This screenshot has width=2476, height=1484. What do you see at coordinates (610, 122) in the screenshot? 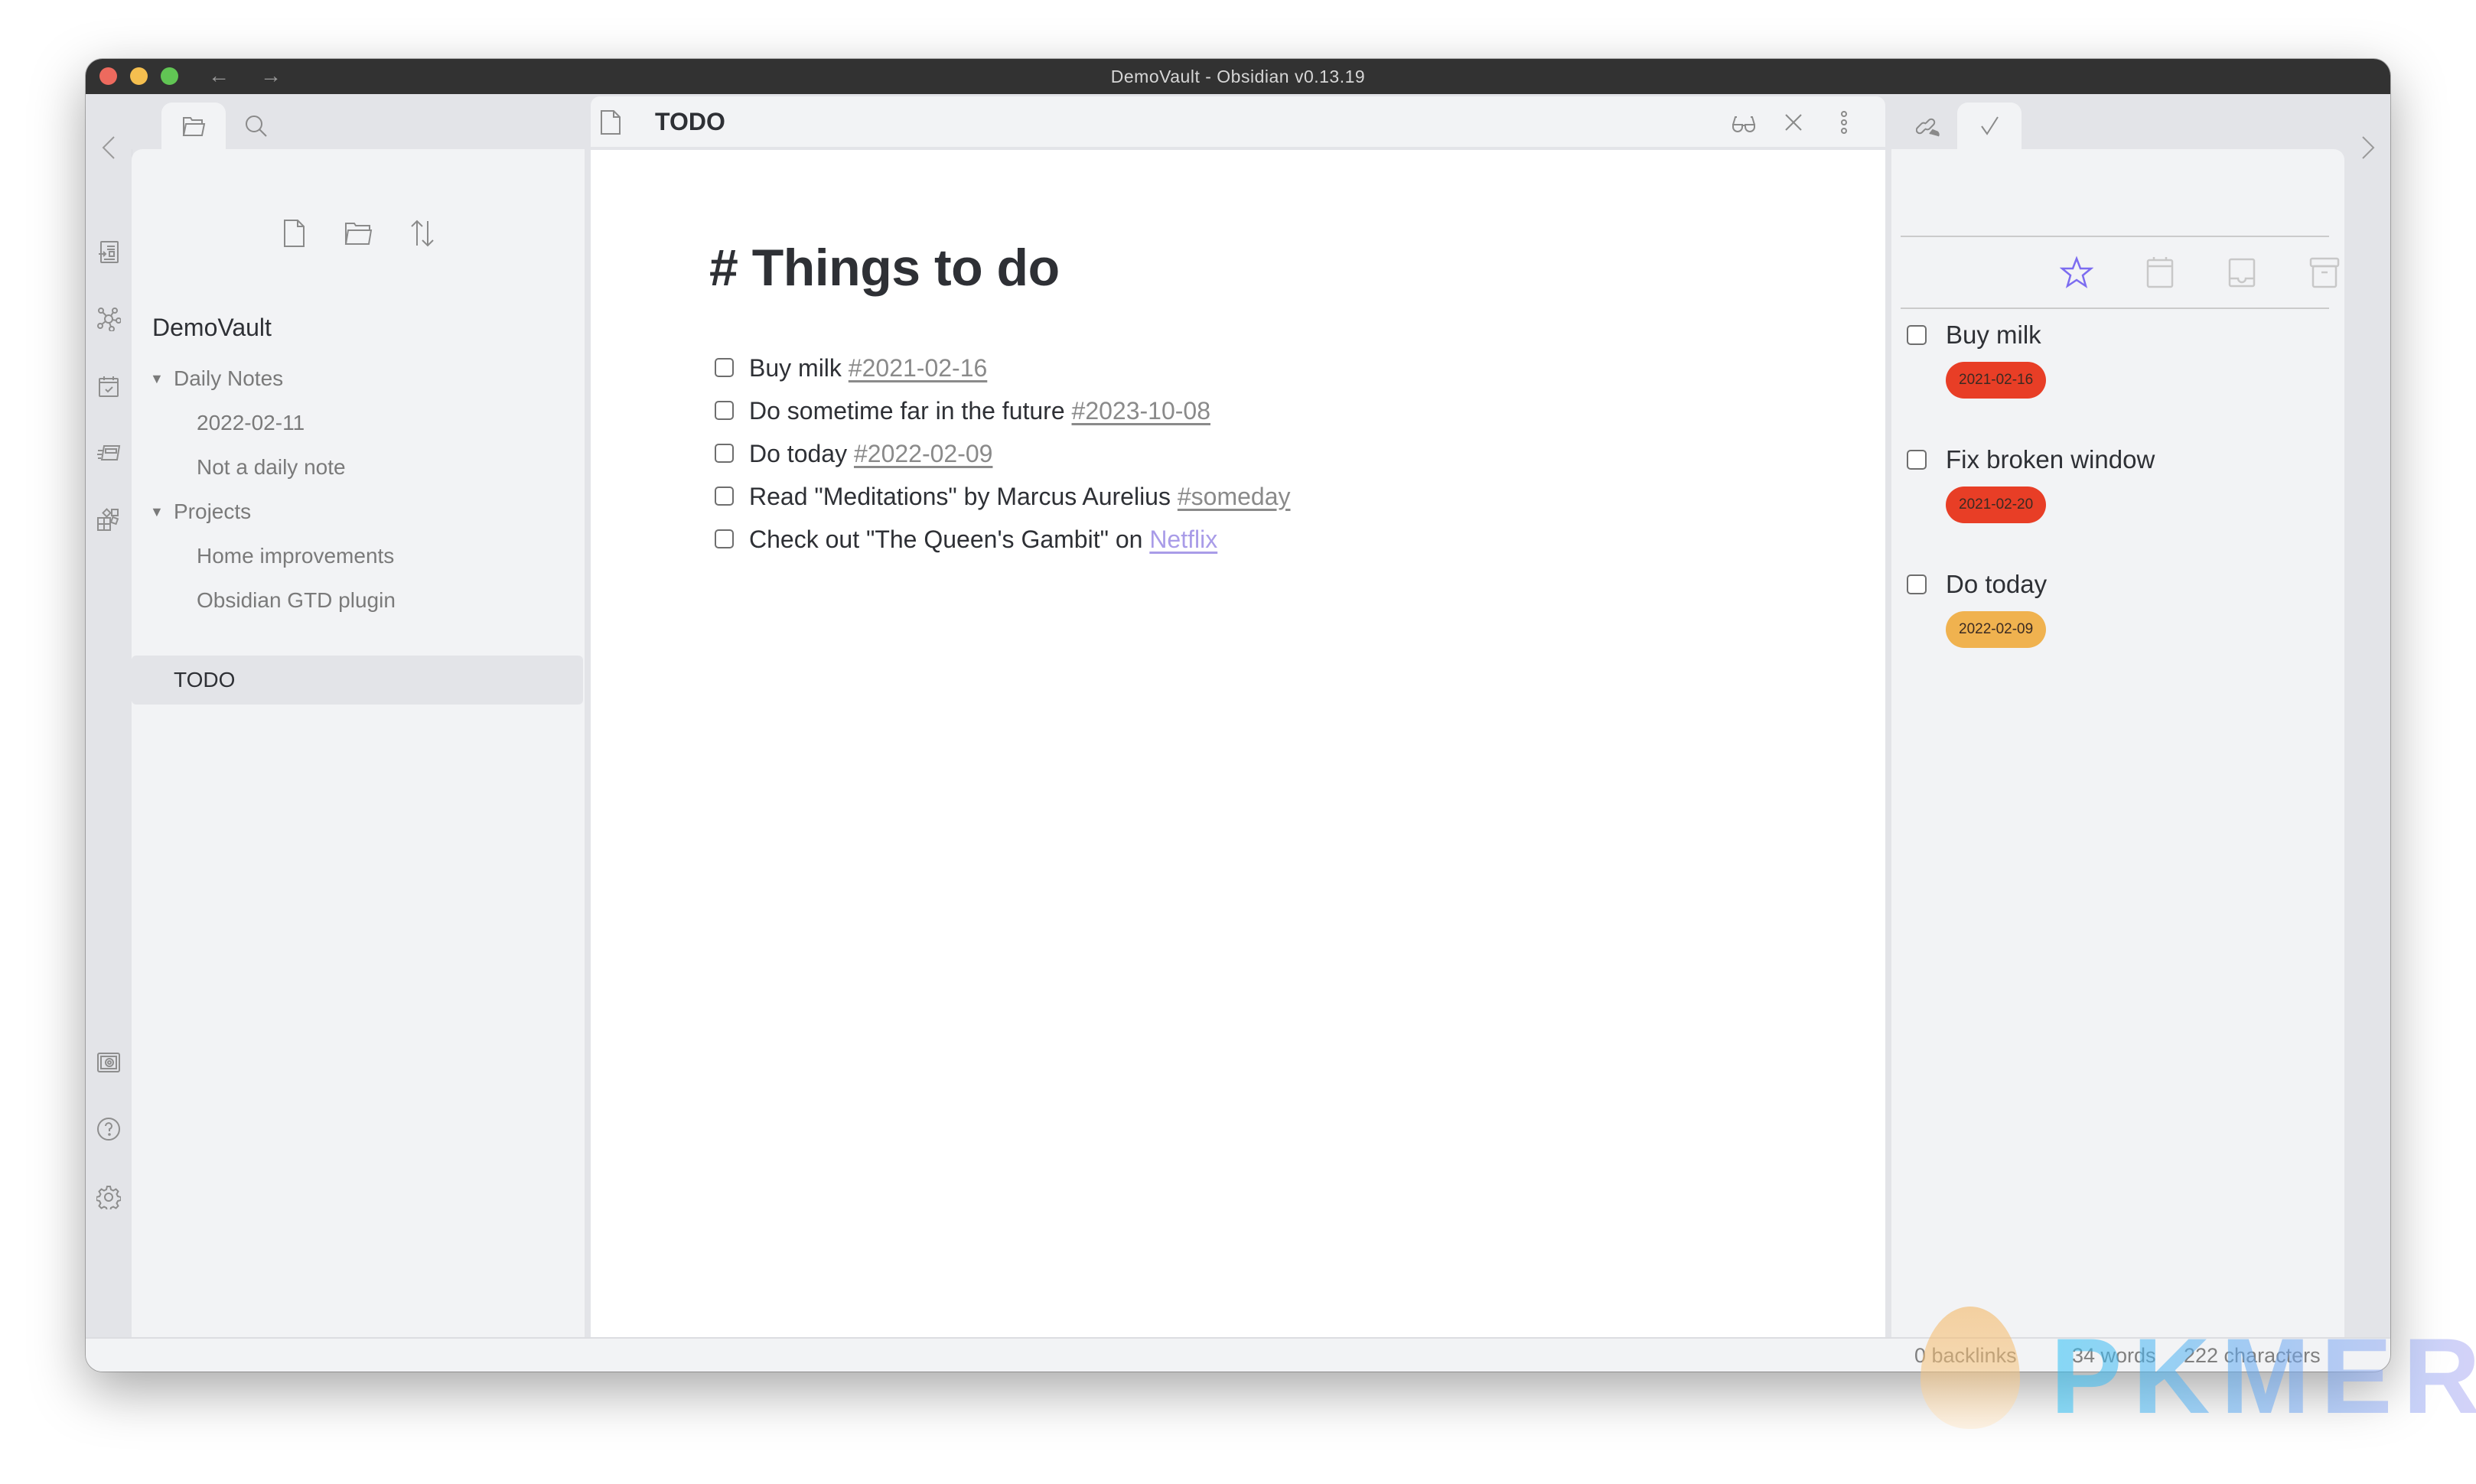
I see `file-icon` at bounding box center [610, 122].